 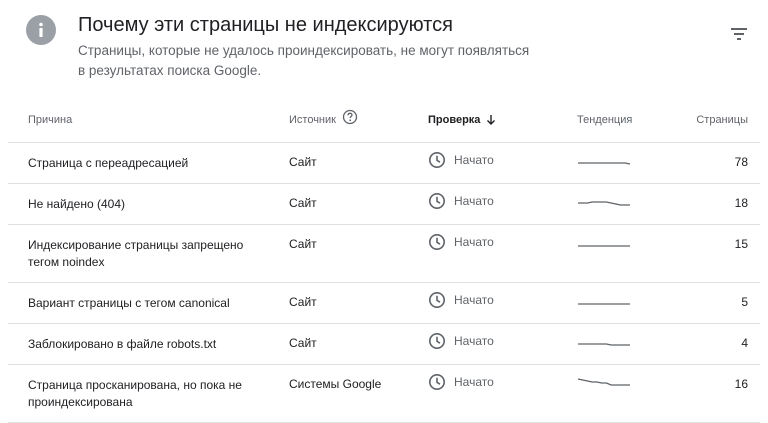 I want to click on source-cell: Системы Google, so click(x=335, y=384).